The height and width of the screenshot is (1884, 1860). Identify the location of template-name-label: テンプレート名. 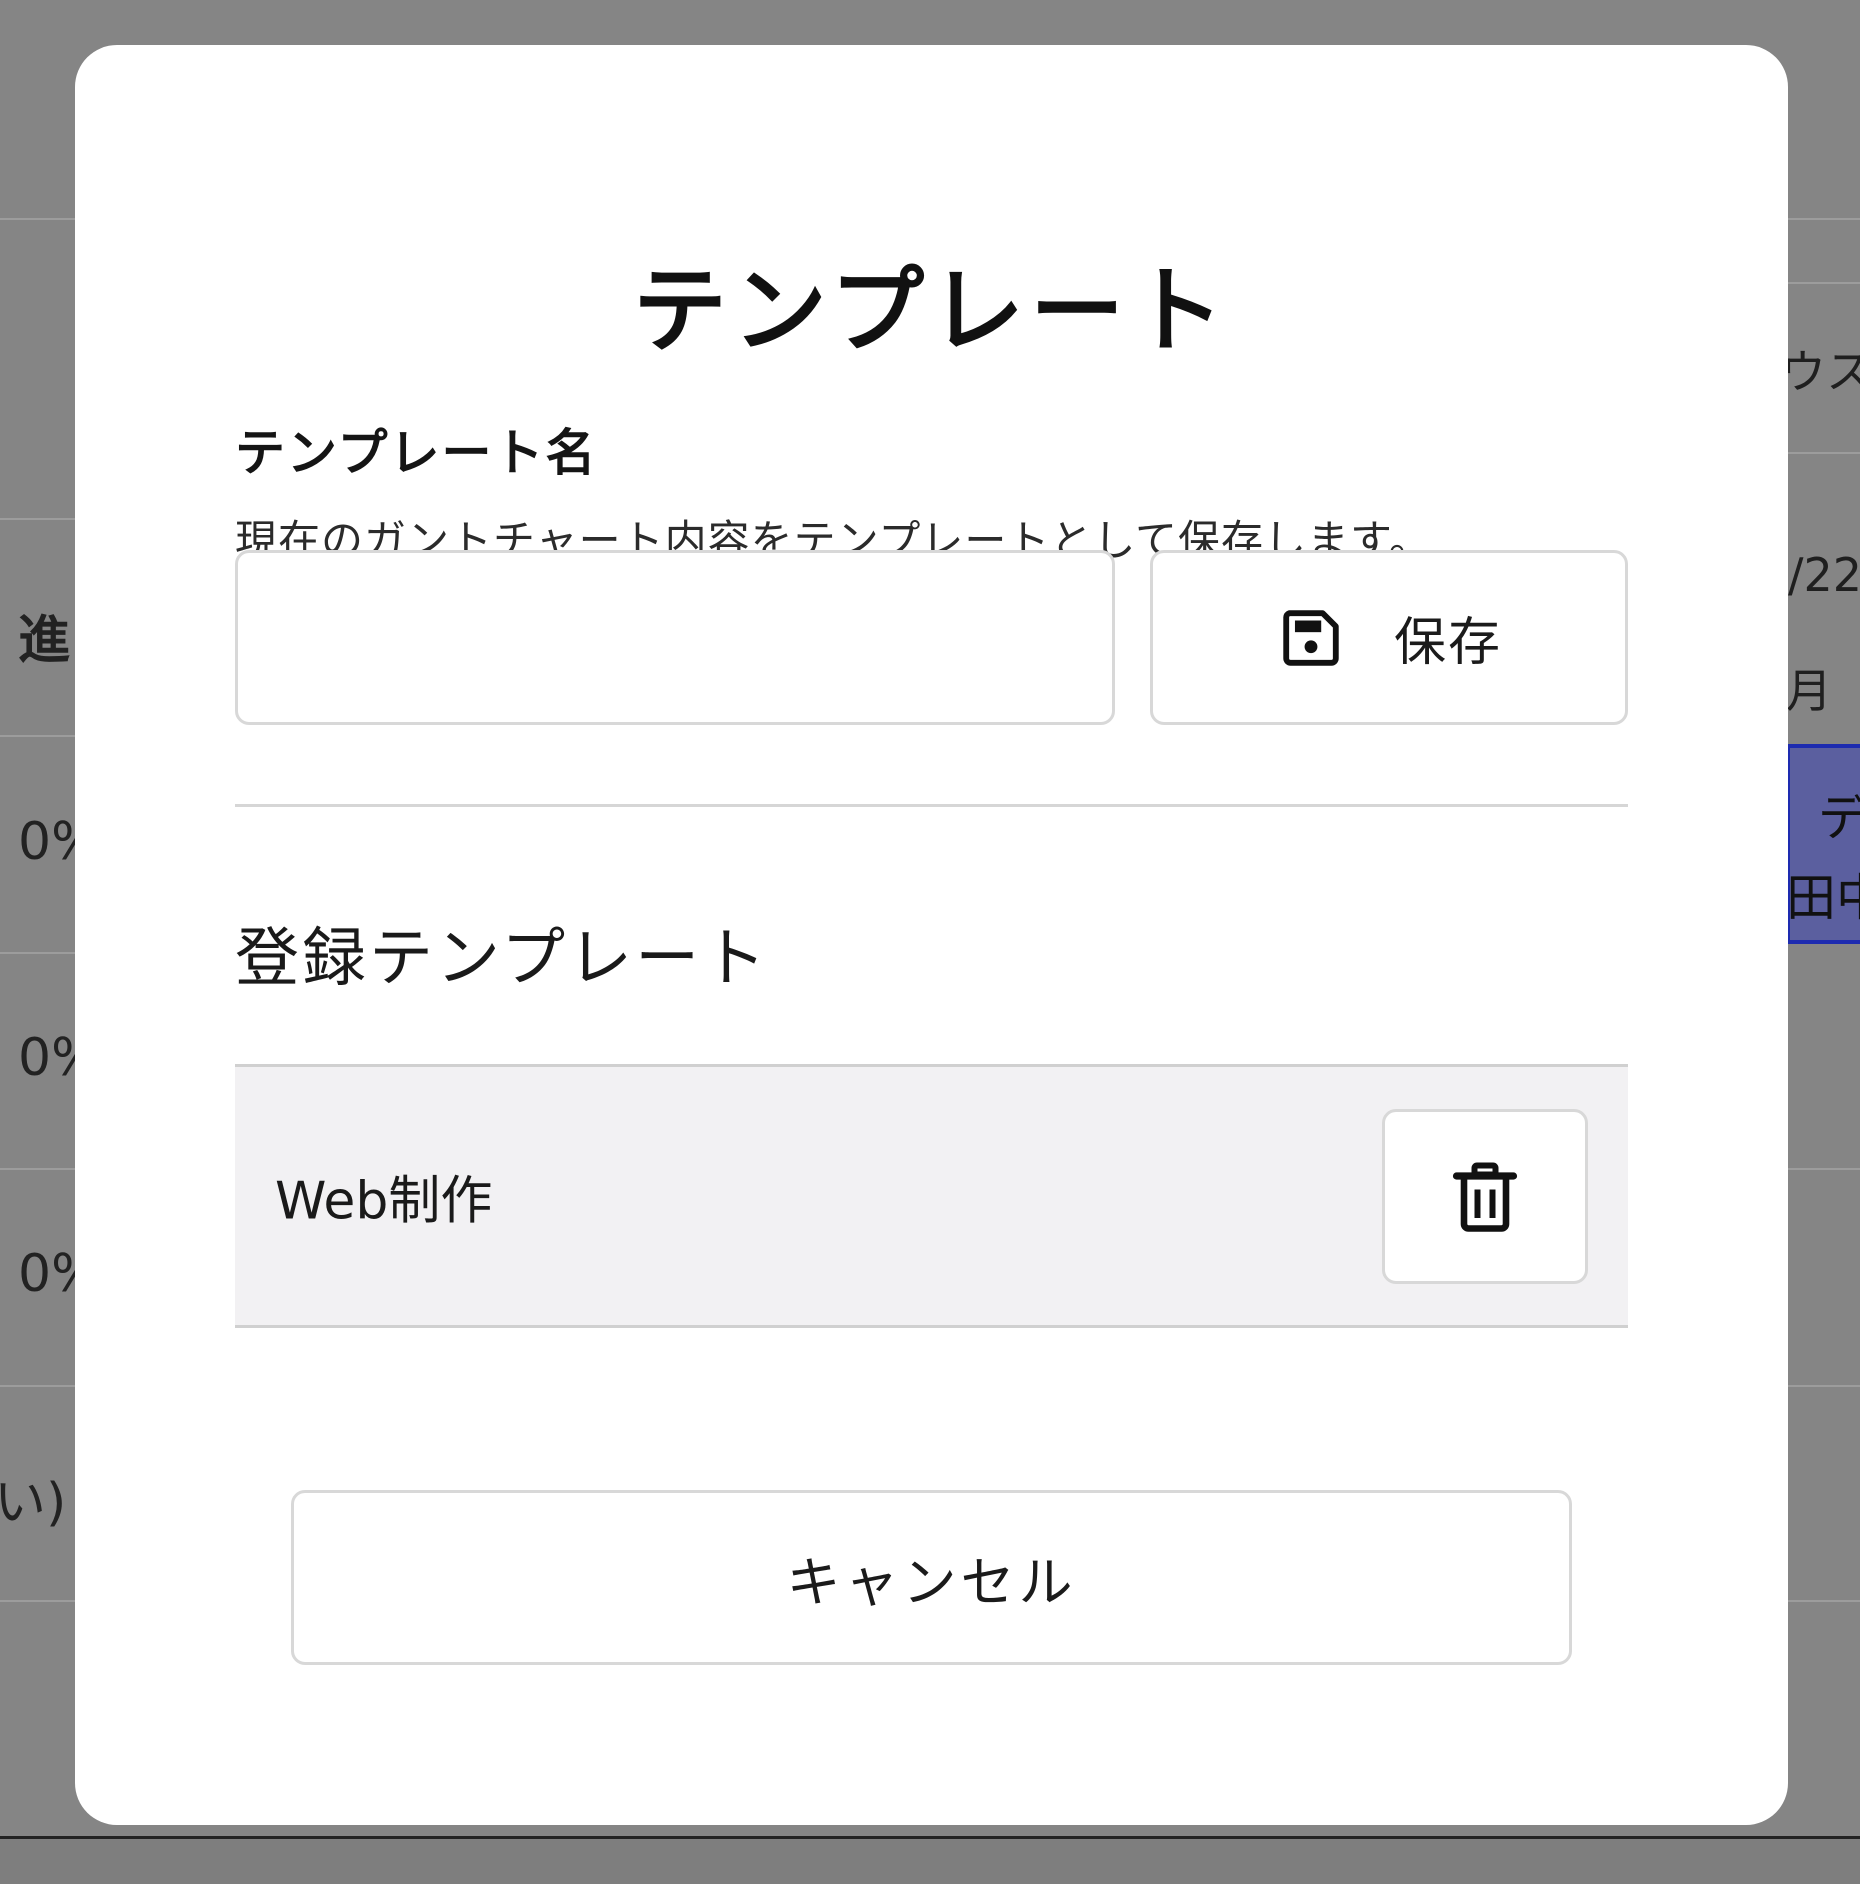
(416, 453).